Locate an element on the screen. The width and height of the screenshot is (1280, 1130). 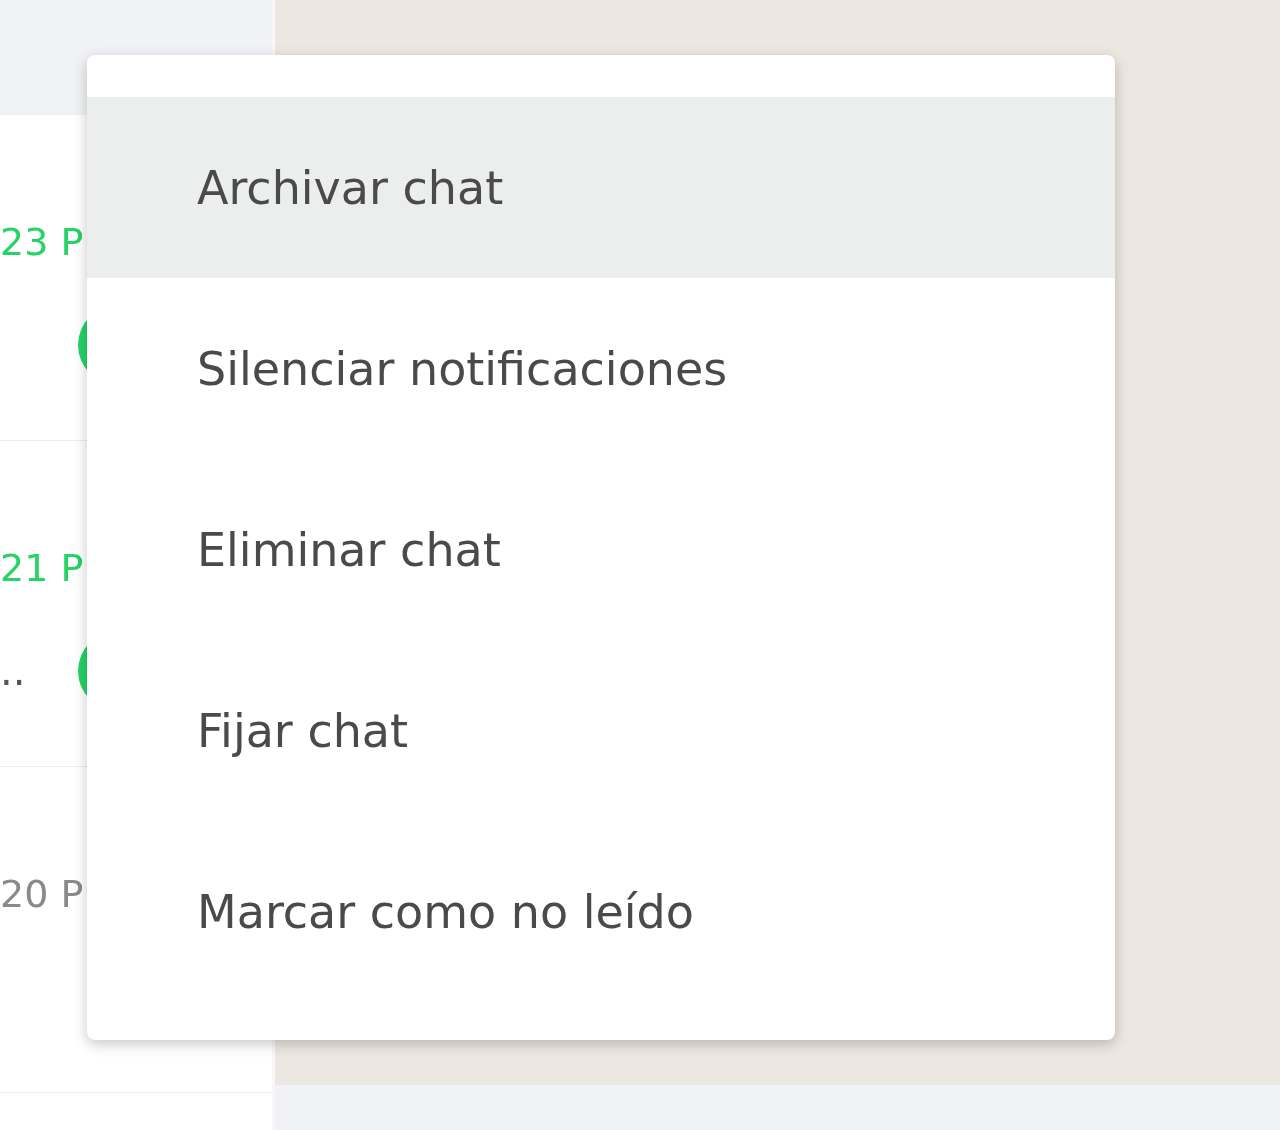
menu-item: Eliminar chat is located at coordinates (601, 549).